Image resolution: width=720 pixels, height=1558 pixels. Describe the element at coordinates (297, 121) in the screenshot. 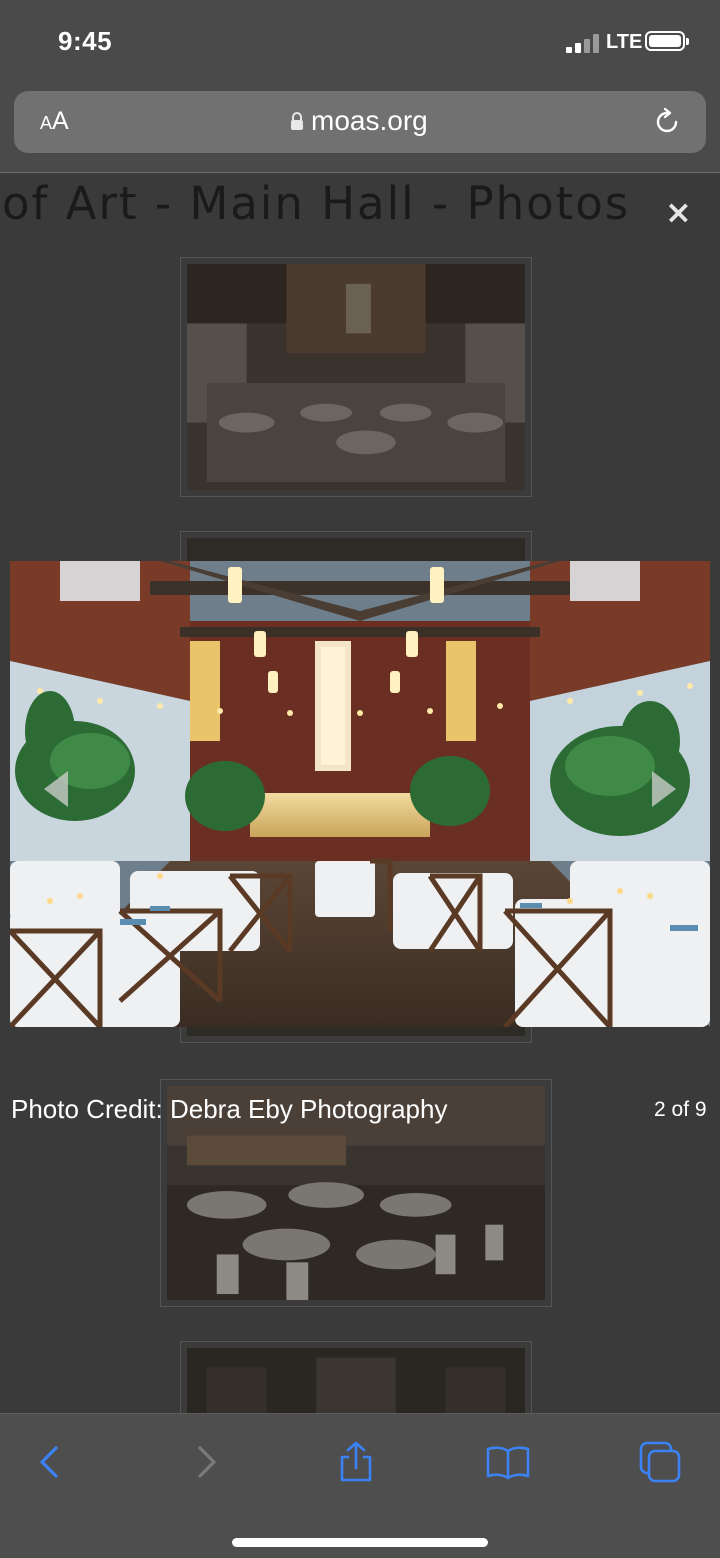

I see `lock-icon` at that location.